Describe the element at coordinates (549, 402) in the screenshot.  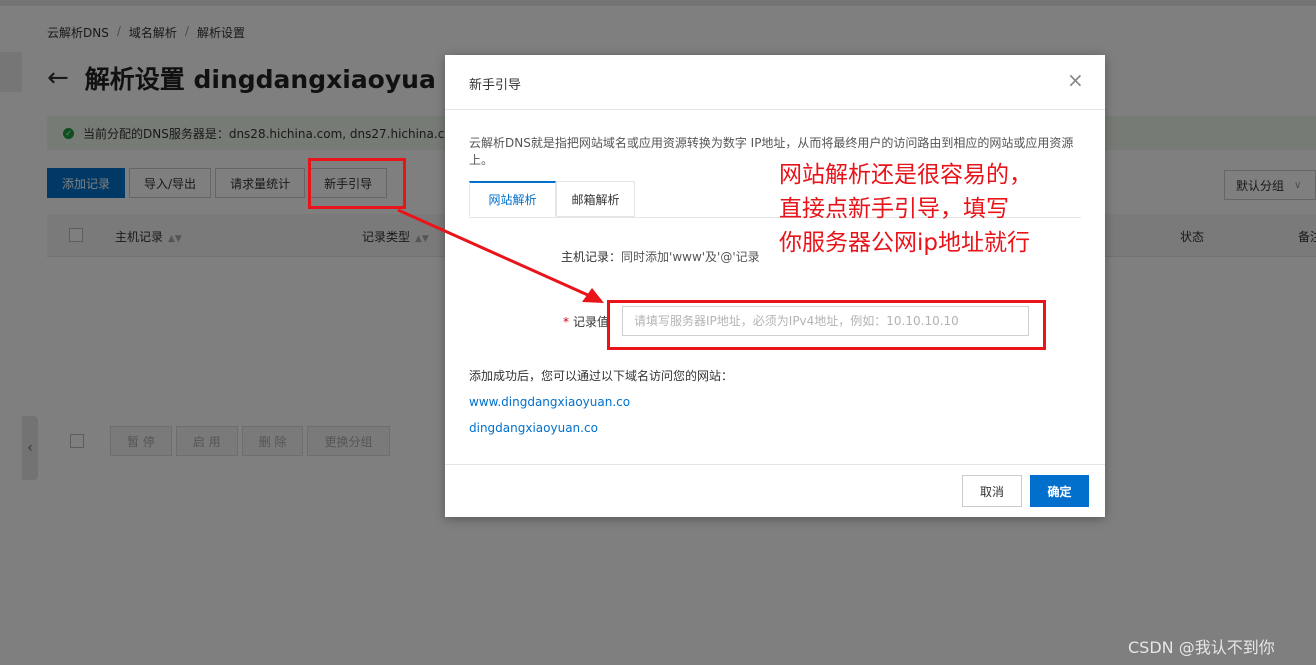
I see `website-link-www: www.dingdangxiaoyuan.co` at that location.